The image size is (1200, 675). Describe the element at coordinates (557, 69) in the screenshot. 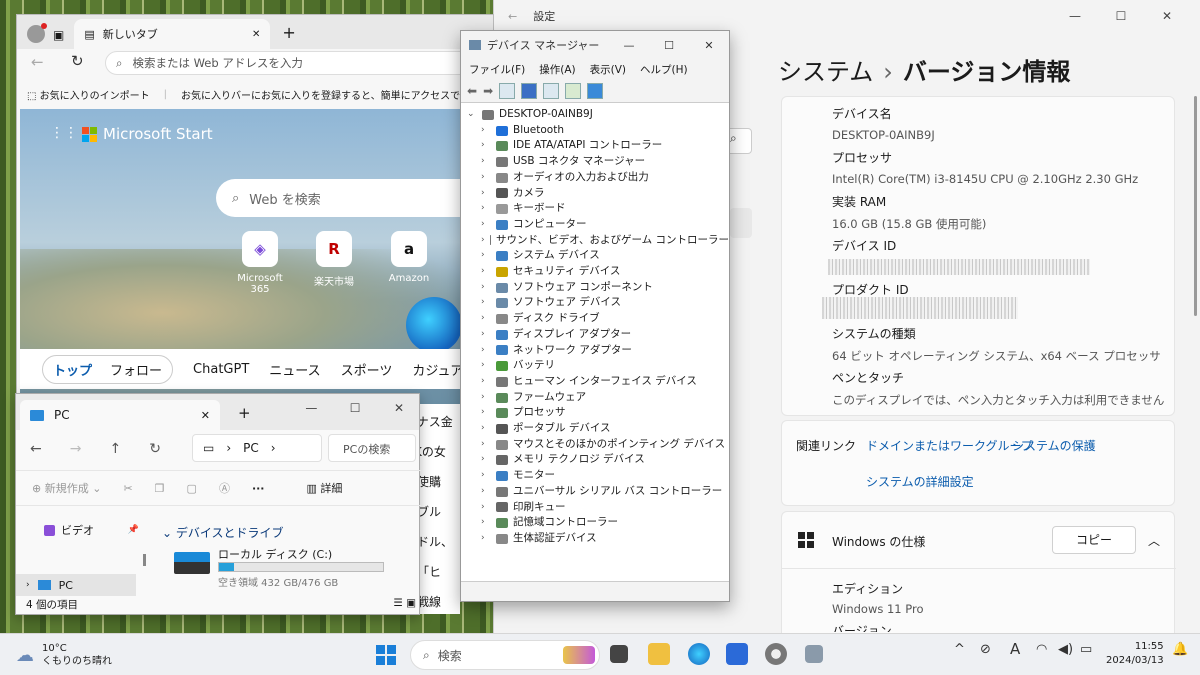

I see `menu-action: 操作(A)` at that location.